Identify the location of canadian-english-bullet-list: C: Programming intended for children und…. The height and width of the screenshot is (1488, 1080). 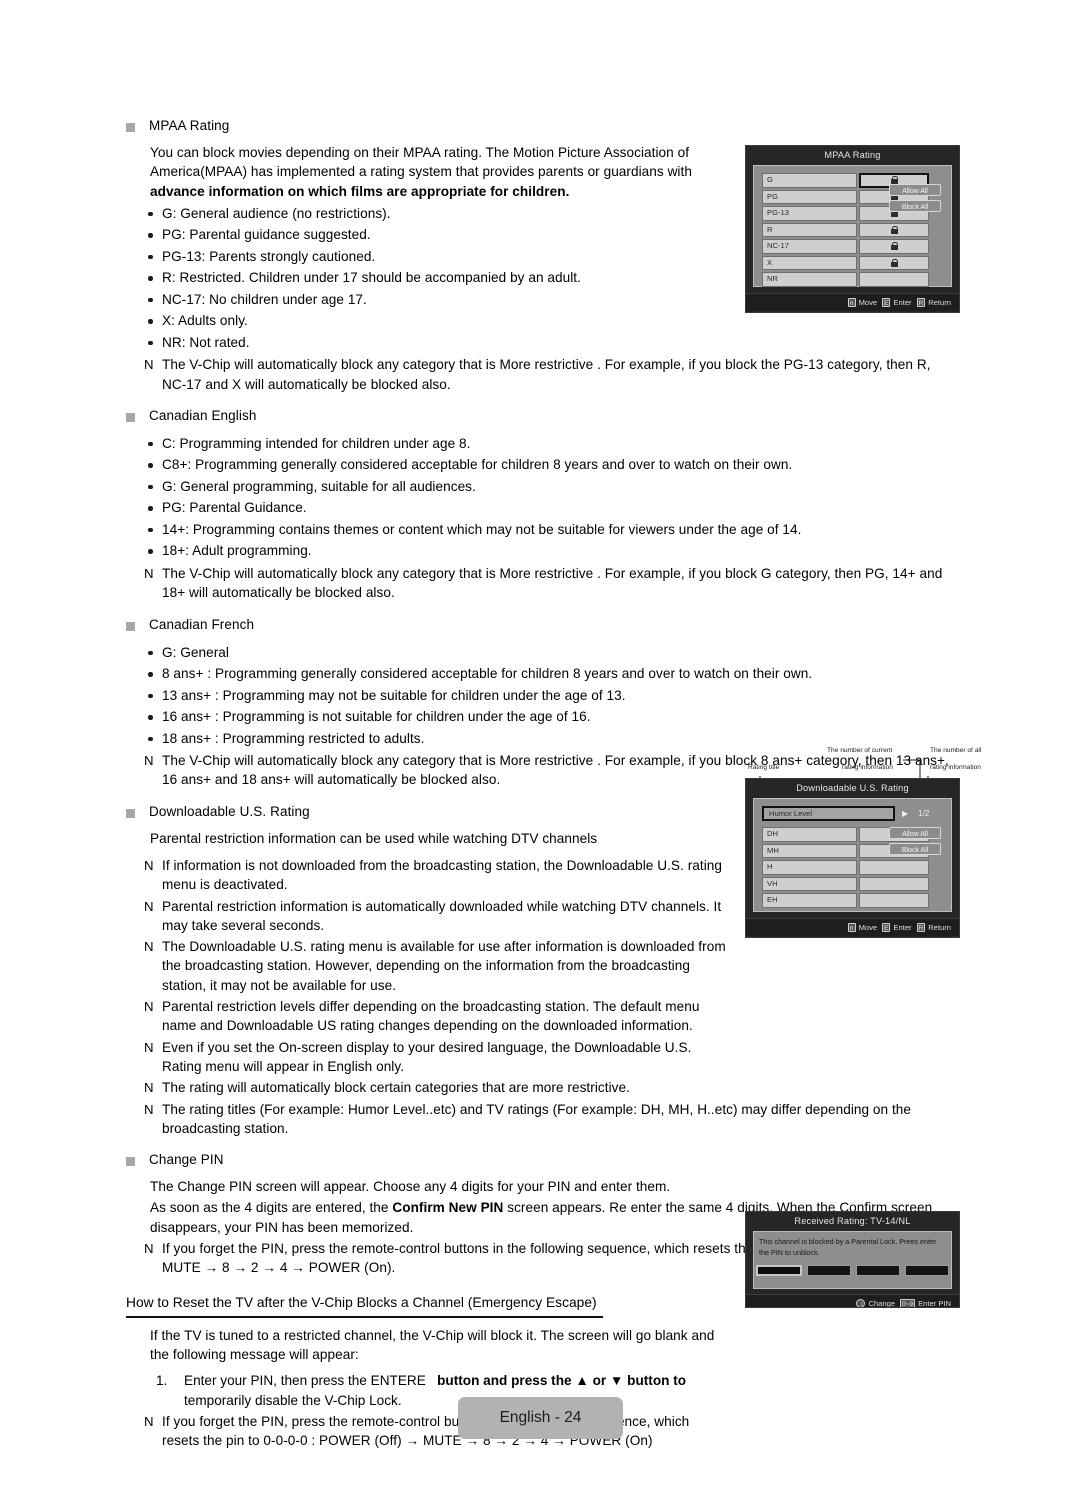
(541, 497).